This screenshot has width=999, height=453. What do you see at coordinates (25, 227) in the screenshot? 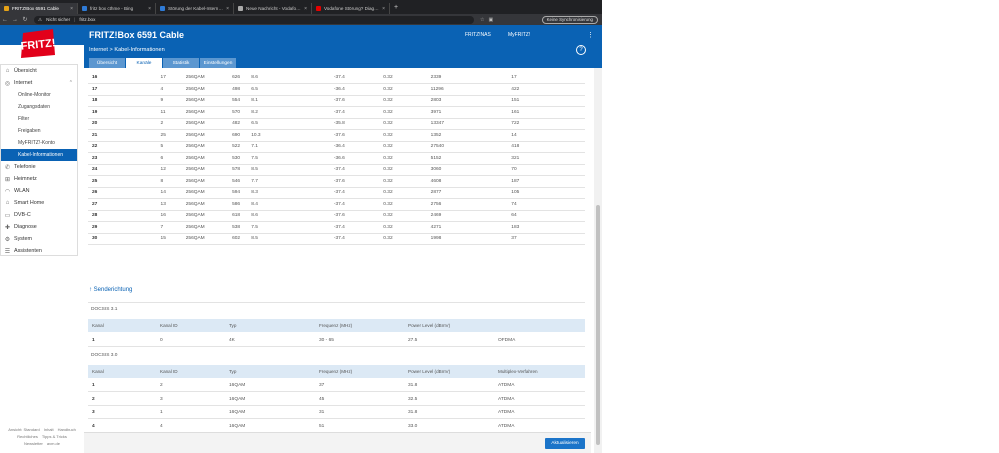
I see `sidebar-item-label: Diagnose` at bounding box center [25, 227].